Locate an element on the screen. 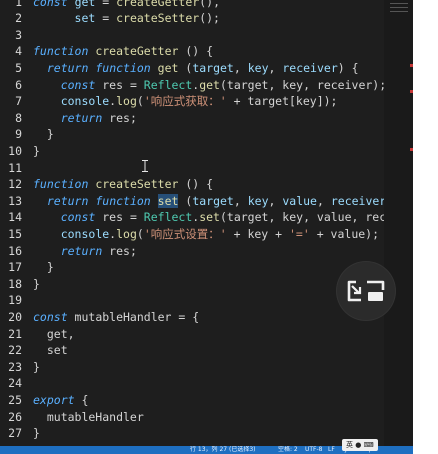  code-token: + key + is located at coordinates (257, 233).